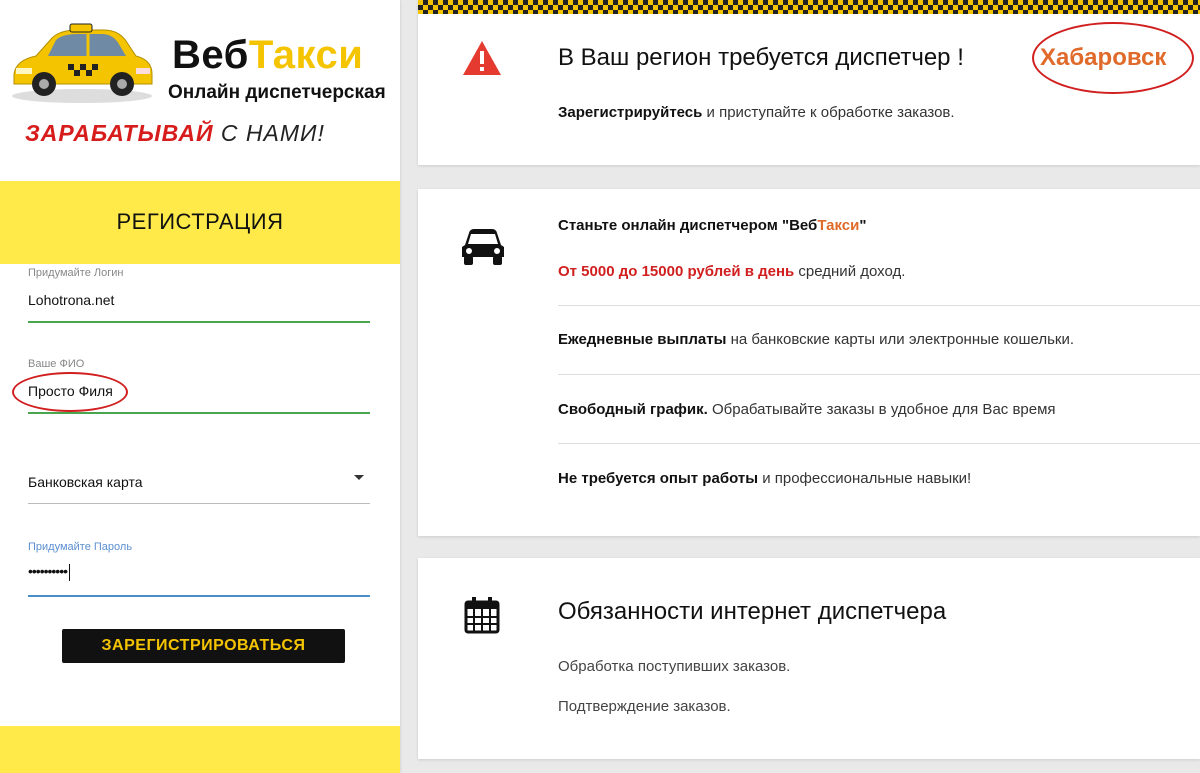 This screenshot has width=1200, height=773. What do you see at coordinates (56, 364) in the screenshot?
I see `name-label: Ваше ФИО` at bounding box center [56, 364].